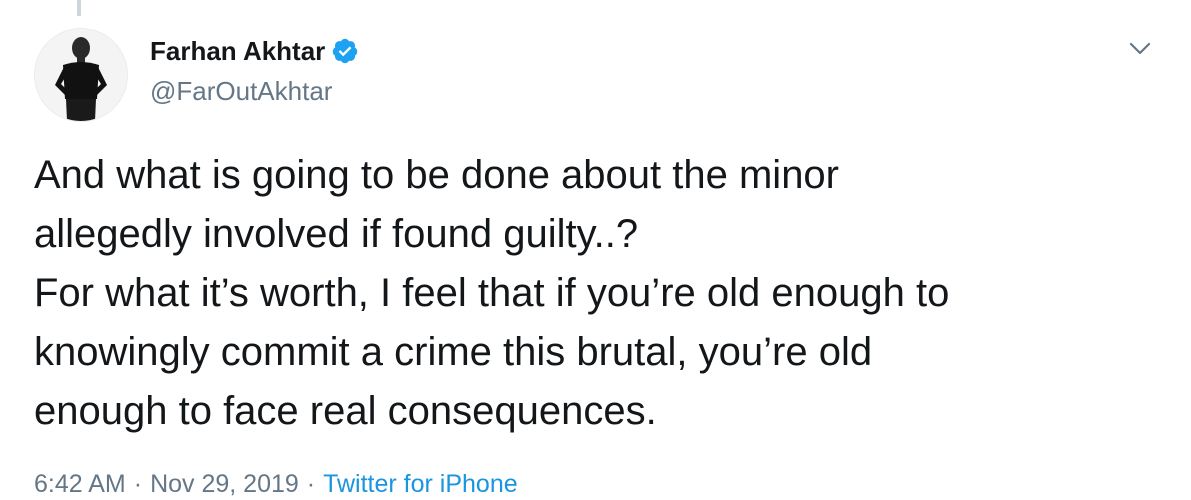  Describe the element at coordinates (80, 484) in the screenshot. I see `tweet-time: 6:42 AM` at that location.